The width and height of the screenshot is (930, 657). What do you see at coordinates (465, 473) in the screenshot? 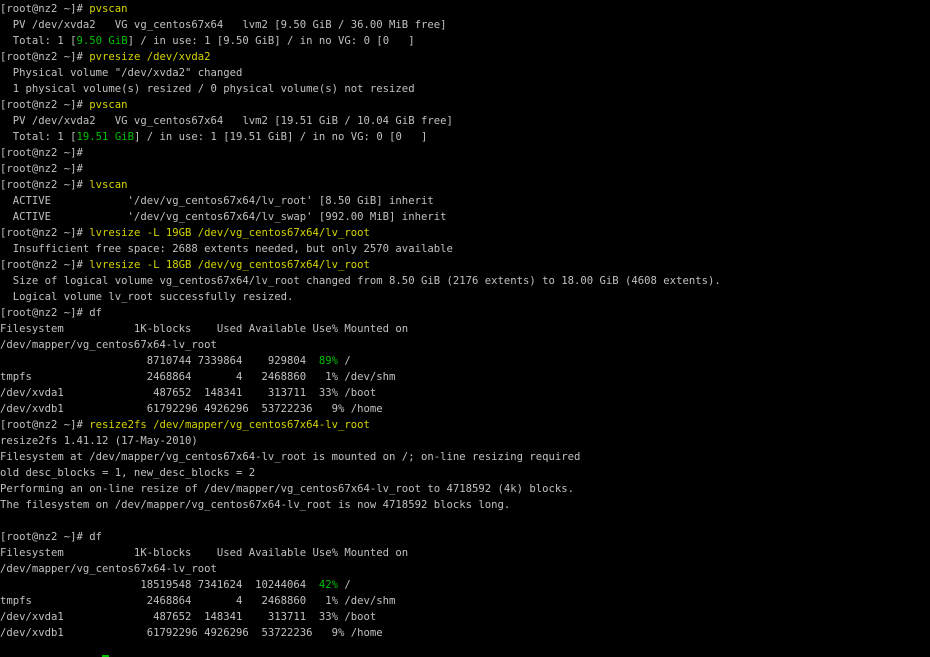
I see `terminal-line: old desc_blocks = 1, new_desc_blocks = 2` at bounding box center [465, 473].